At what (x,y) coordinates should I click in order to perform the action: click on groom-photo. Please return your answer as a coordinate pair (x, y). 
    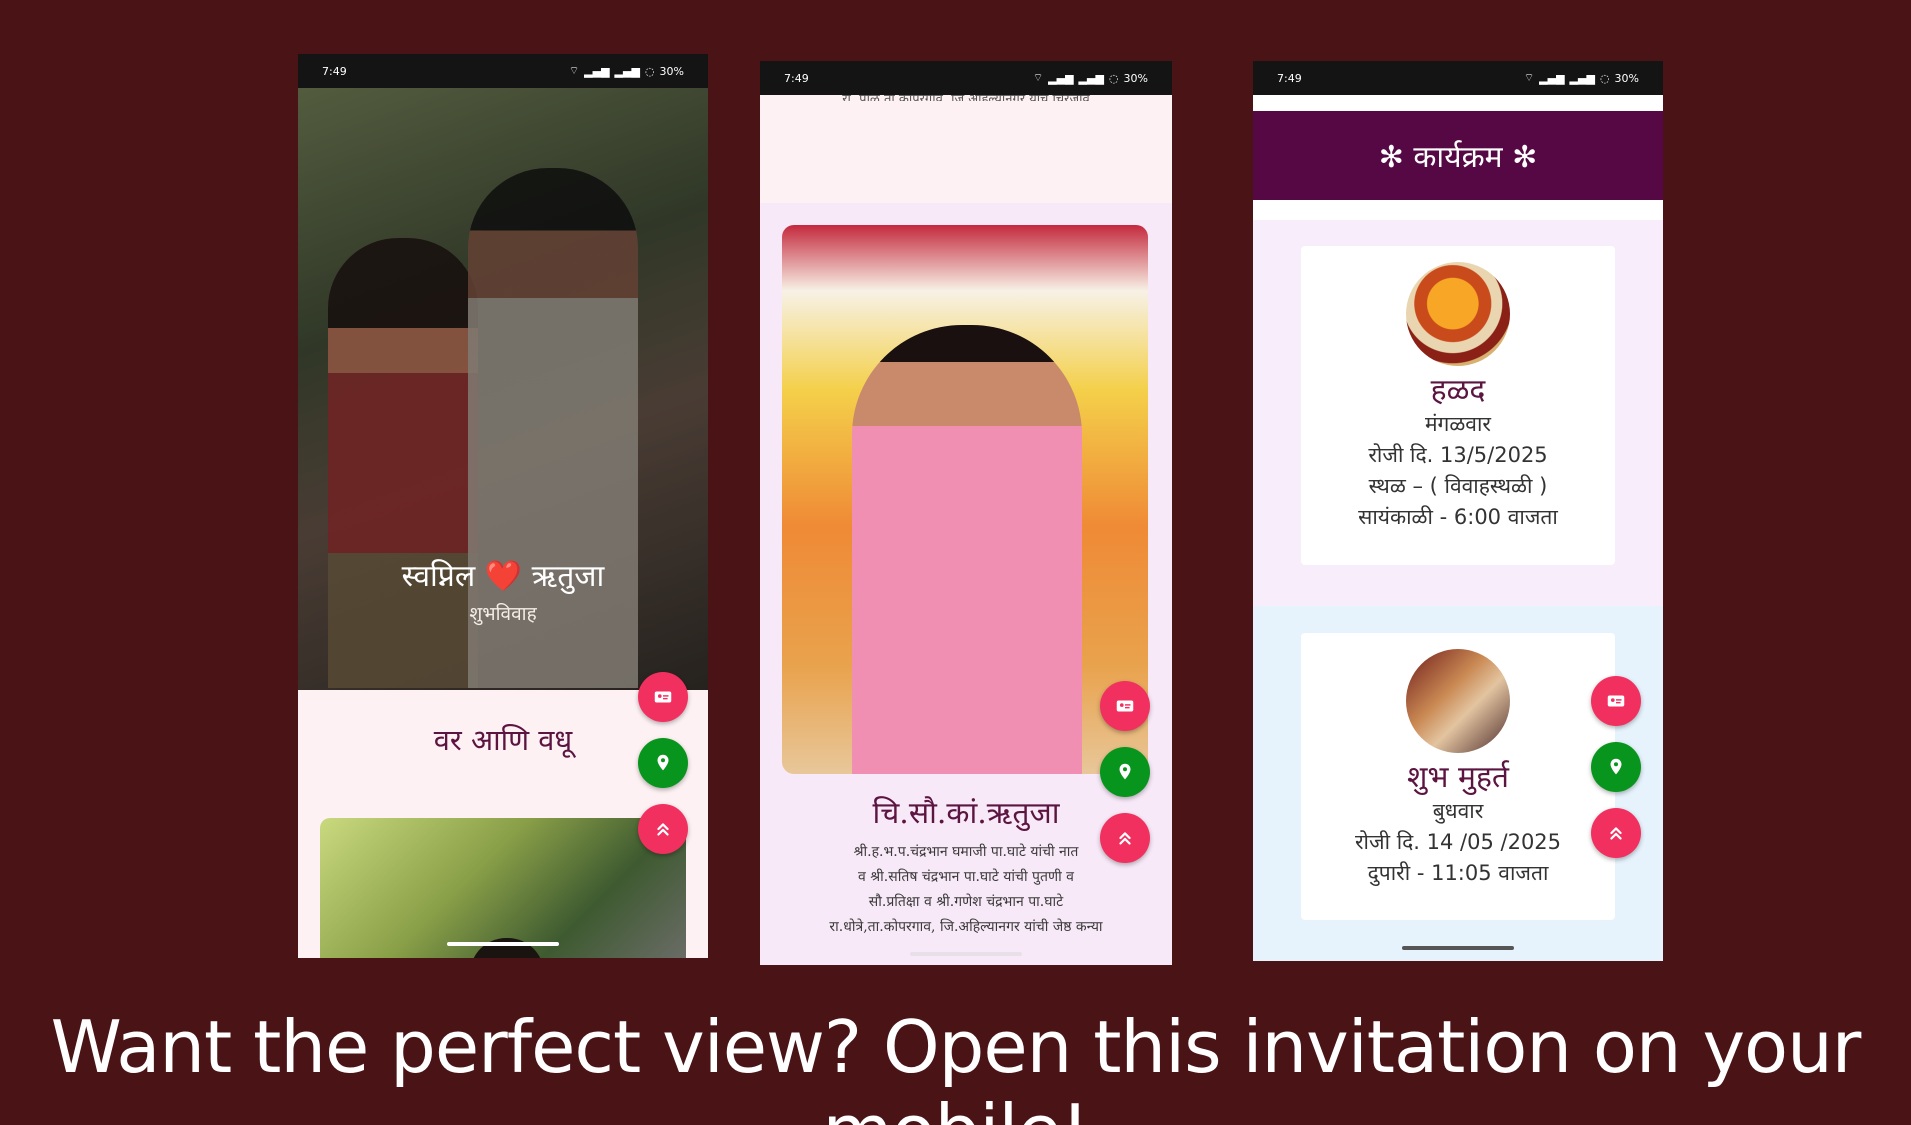
    Looking at the image, I should click on (503, 888).